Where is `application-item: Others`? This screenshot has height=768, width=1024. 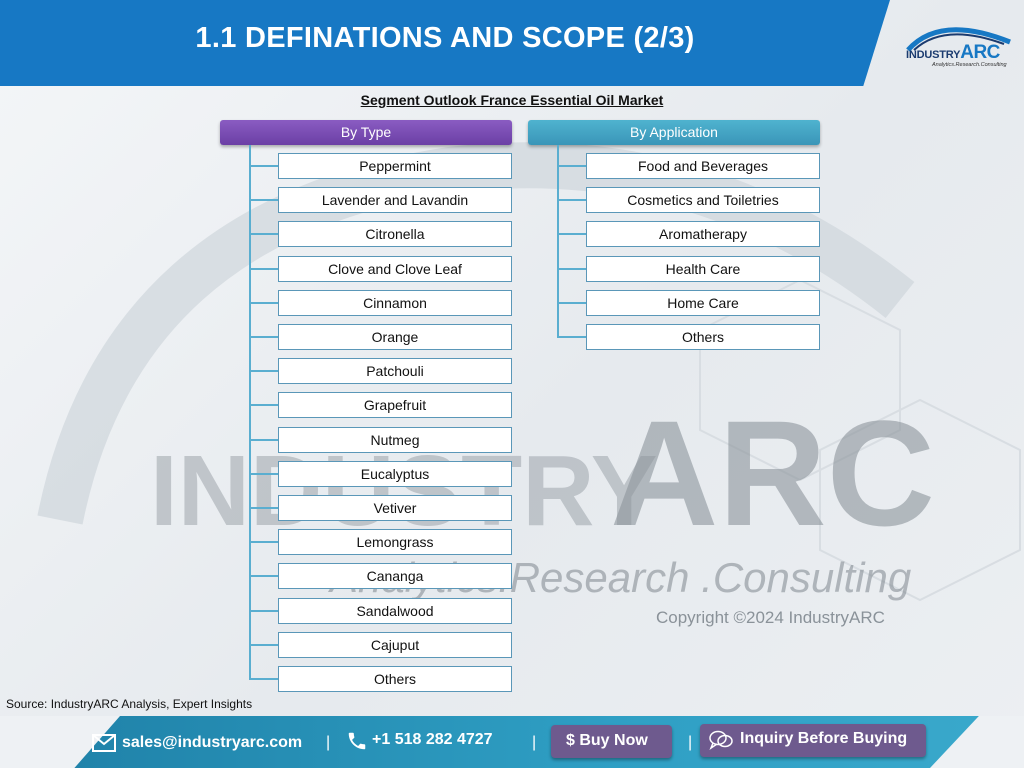 application-item: Others is located at coordinates (703, 337).